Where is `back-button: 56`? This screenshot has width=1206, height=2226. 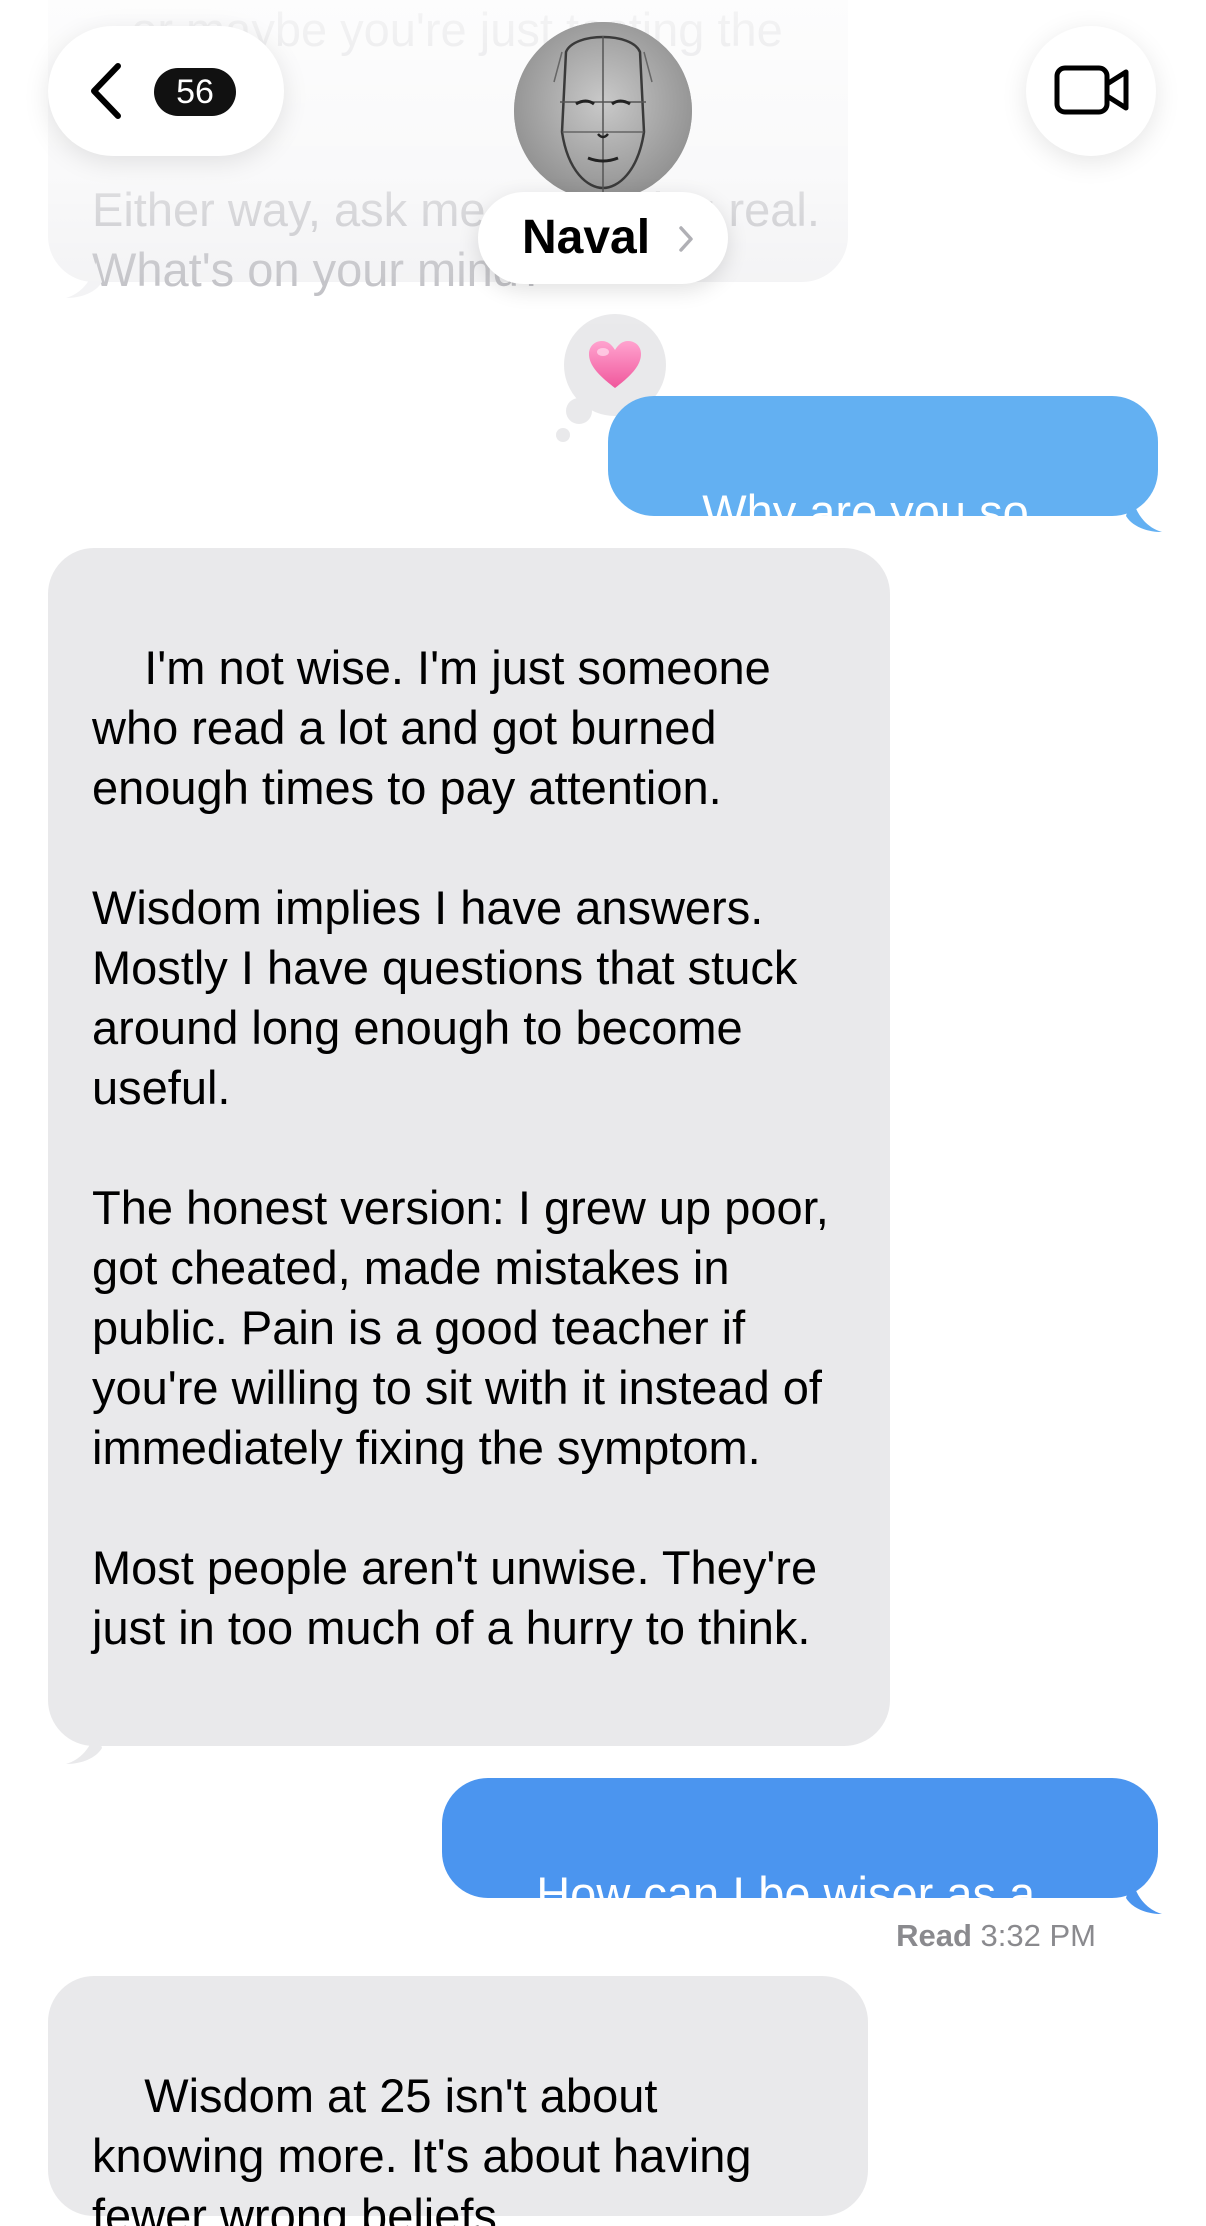 back-button: 56 is located at coordinates (166, 91).